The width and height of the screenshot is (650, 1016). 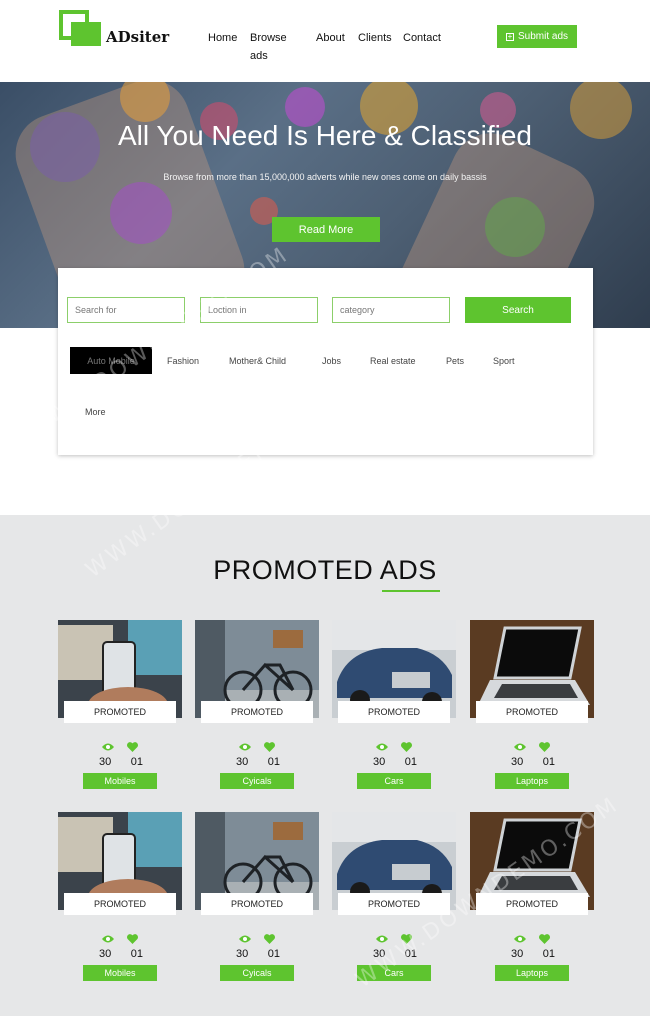 I want to click on logo-mark-icon, so click(x=80, y=28).